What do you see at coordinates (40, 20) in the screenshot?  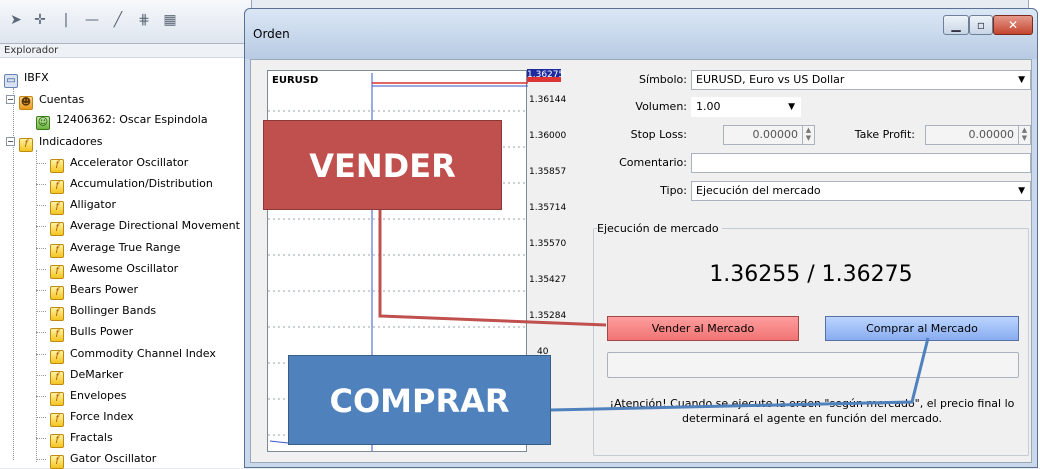 I see `crosshair-icon: ✛` at bounding box center [40, 20].